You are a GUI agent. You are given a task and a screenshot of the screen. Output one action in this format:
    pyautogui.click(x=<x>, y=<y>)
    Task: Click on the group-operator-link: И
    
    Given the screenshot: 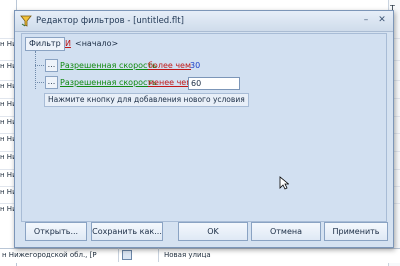 What is the action you would take?
    pyautogui.click(x=68, y=43)
    